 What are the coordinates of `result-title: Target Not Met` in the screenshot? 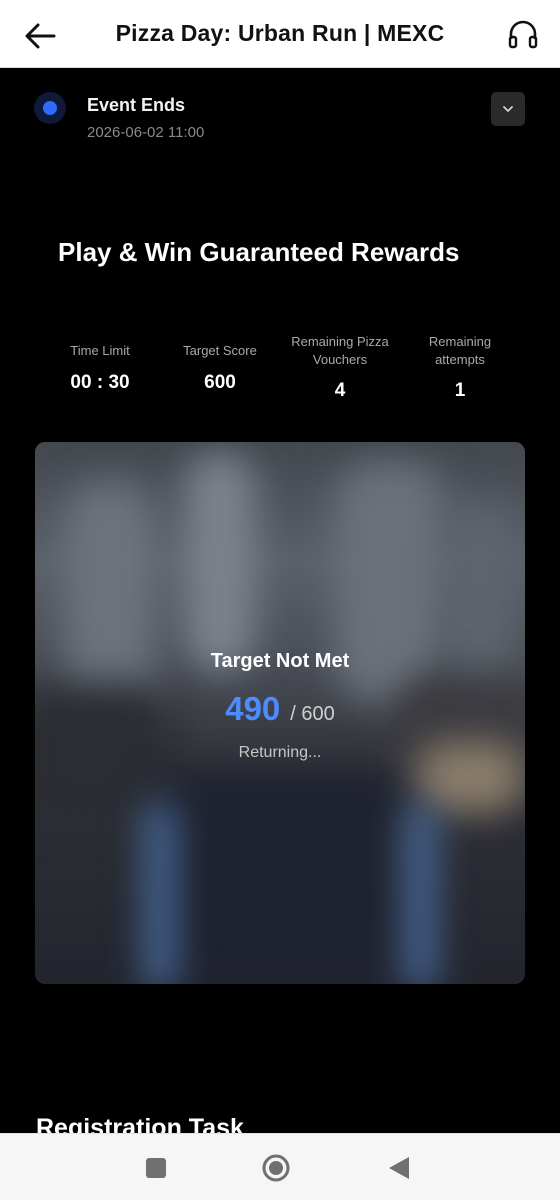 It's located at (280, 661).